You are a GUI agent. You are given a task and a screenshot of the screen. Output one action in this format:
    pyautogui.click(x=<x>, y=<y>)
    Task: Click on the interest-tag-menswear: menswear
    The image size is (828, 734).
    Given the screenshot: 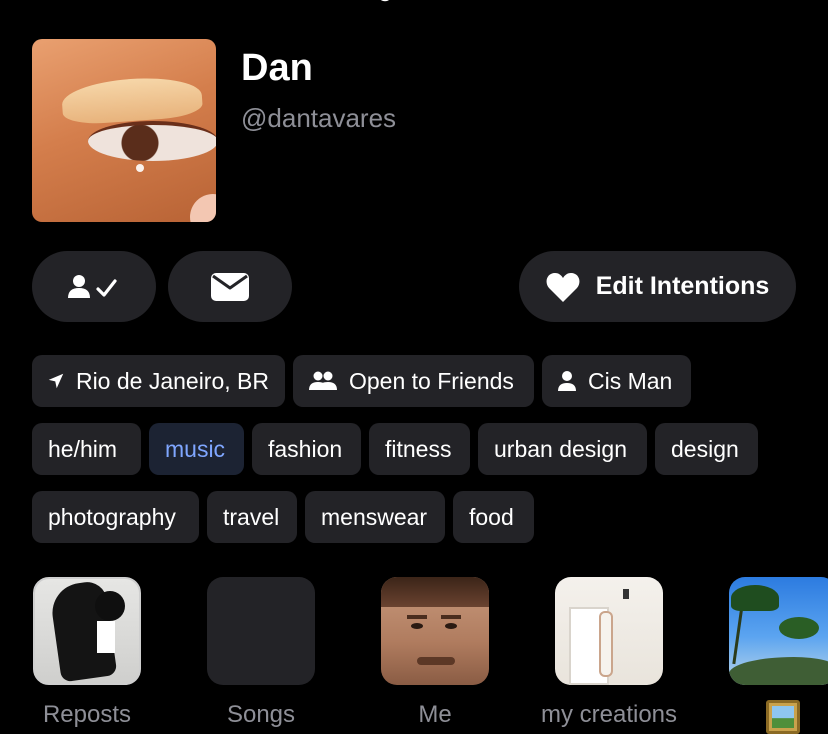 What is the action you would take?
    pyautogui.click(x=375, y=517)
    